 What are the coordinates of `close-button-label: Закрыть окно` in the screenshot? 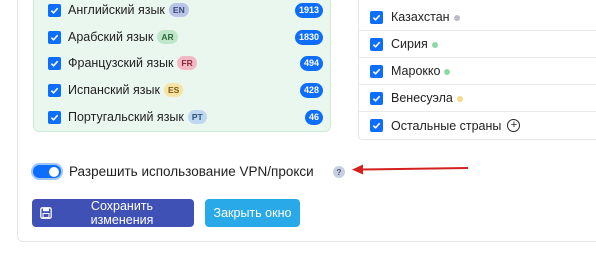 It's located at (252, 213).